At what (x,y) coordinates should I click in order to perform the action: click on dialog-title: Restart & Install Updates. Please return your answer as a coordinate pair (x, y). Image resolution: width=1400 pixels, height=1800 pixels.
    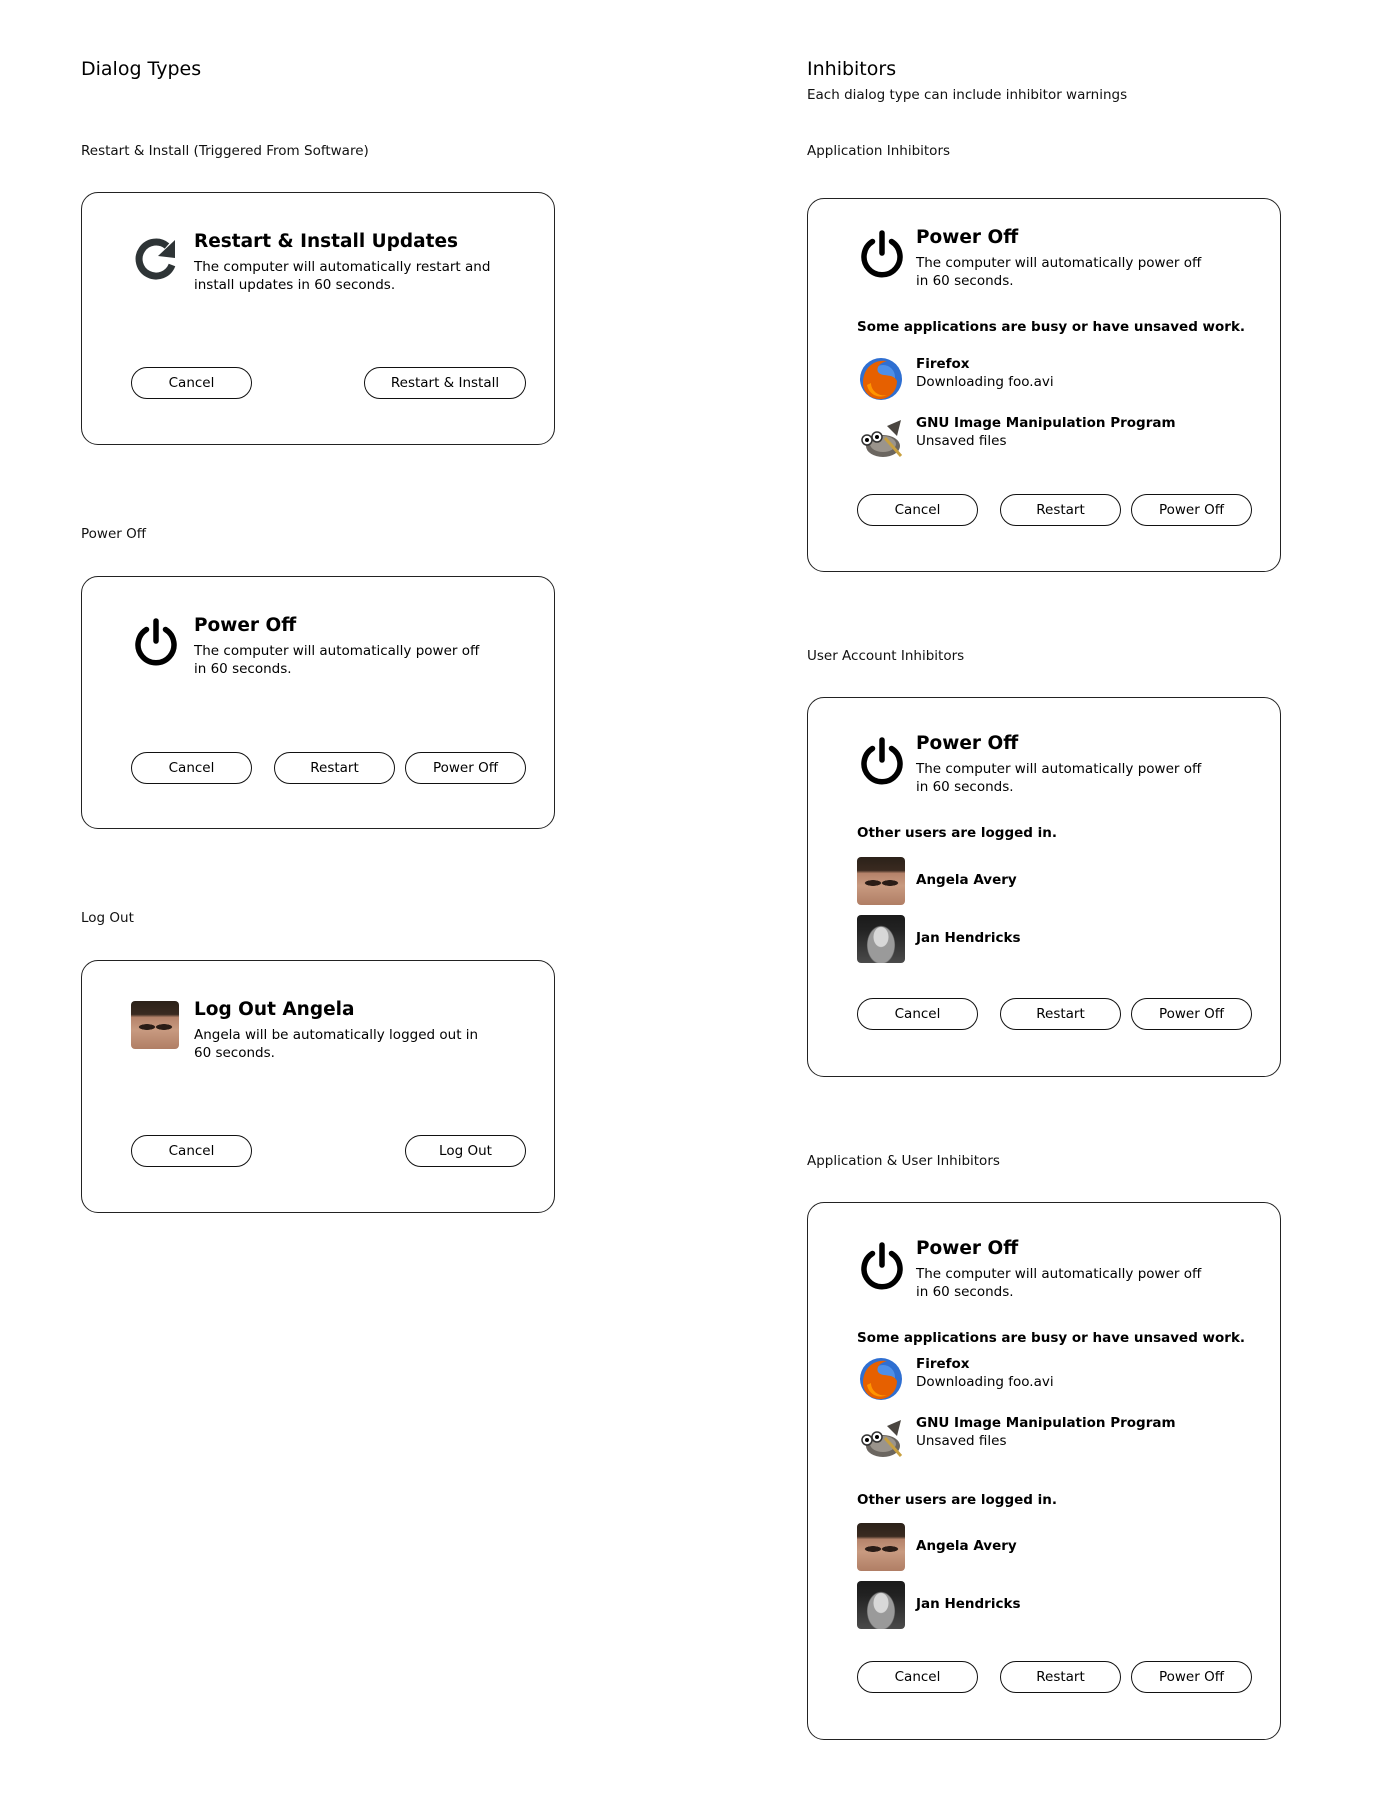
    Looking at the image, I should click on (326, 241).